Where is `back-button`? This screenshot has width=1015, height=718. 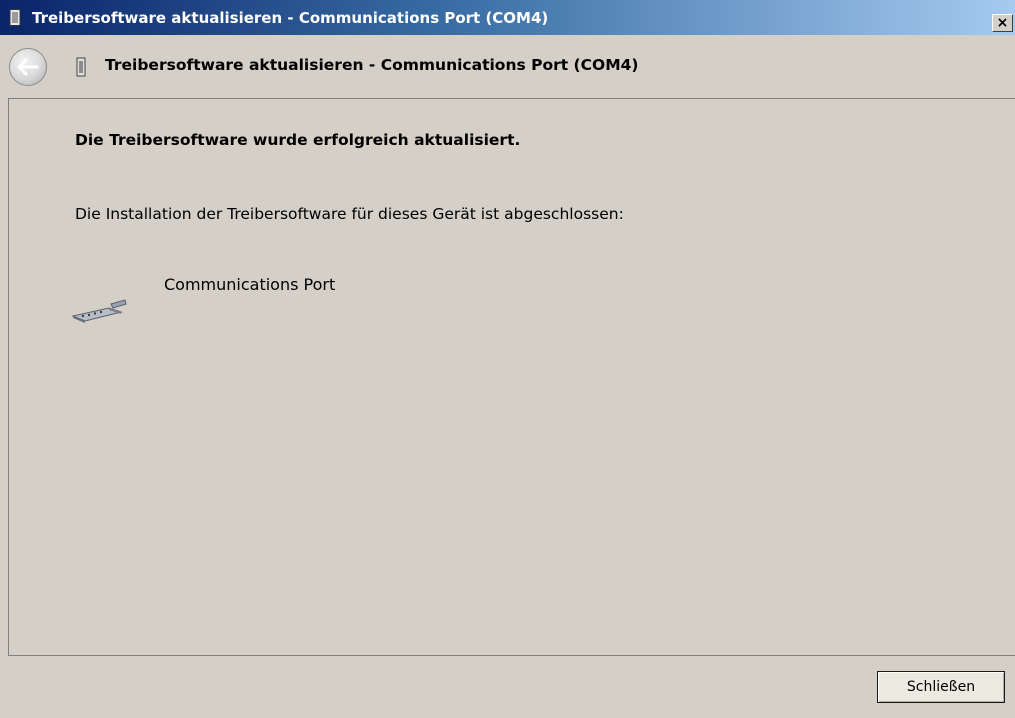
back-button is located at coordinates (28, 67).